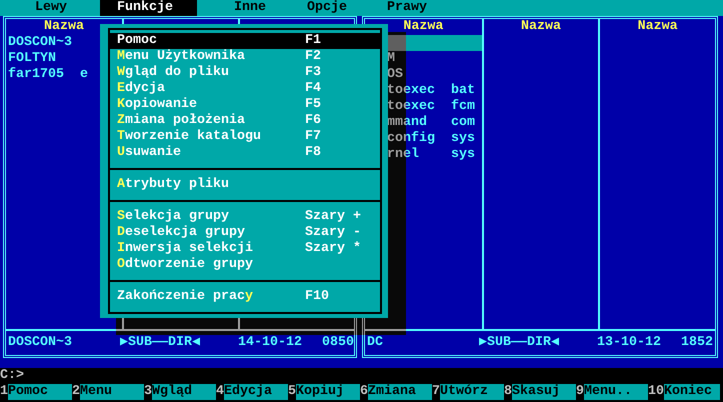  Describe the element at coordinates (468, 392) in the screenshot. I see `function-key: 7Utwórz` at that location.